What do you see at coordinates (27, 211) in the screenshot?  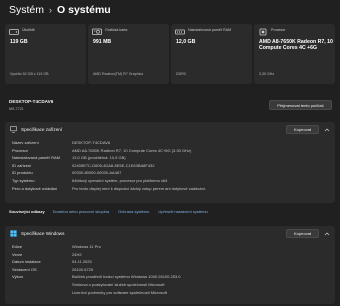 I see `related-links-label: Související odkazy` at bounding box center [27, 211].